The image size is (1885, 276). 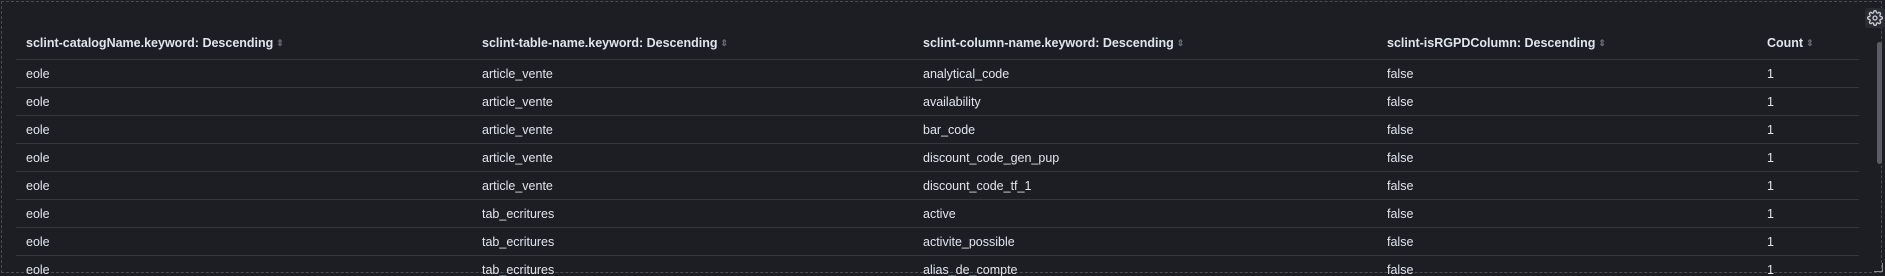 I want to click on column-header-is-rgpd: sclint-isRGPDColumn: Descending⇕, so click(x=1567, y=43).